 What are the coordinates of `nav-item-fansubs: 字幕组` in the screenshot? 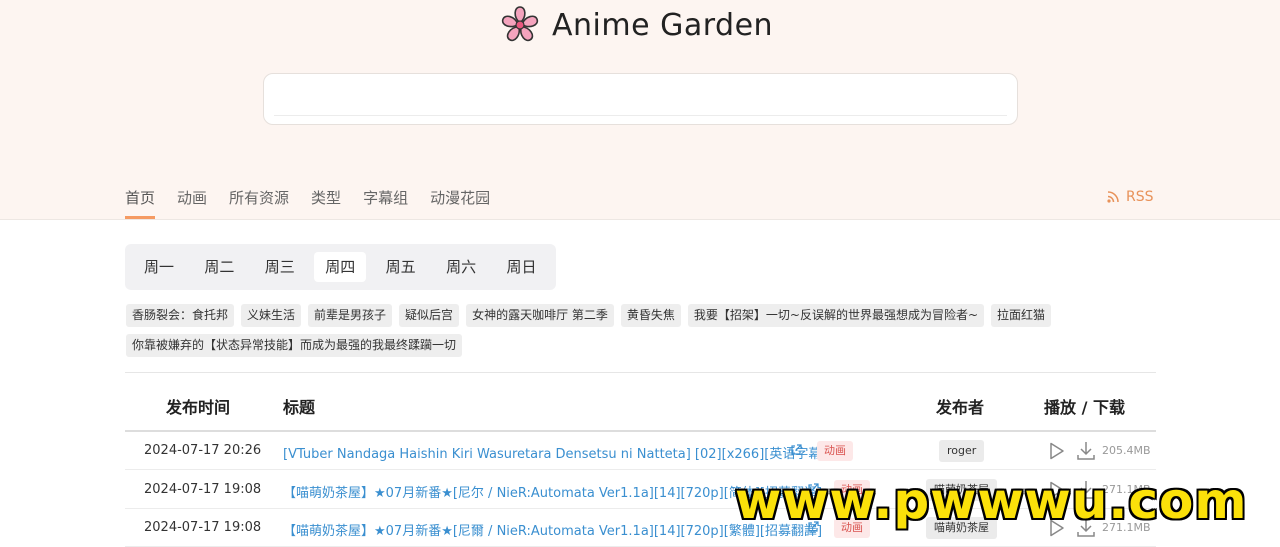 It's located at (385, 202).